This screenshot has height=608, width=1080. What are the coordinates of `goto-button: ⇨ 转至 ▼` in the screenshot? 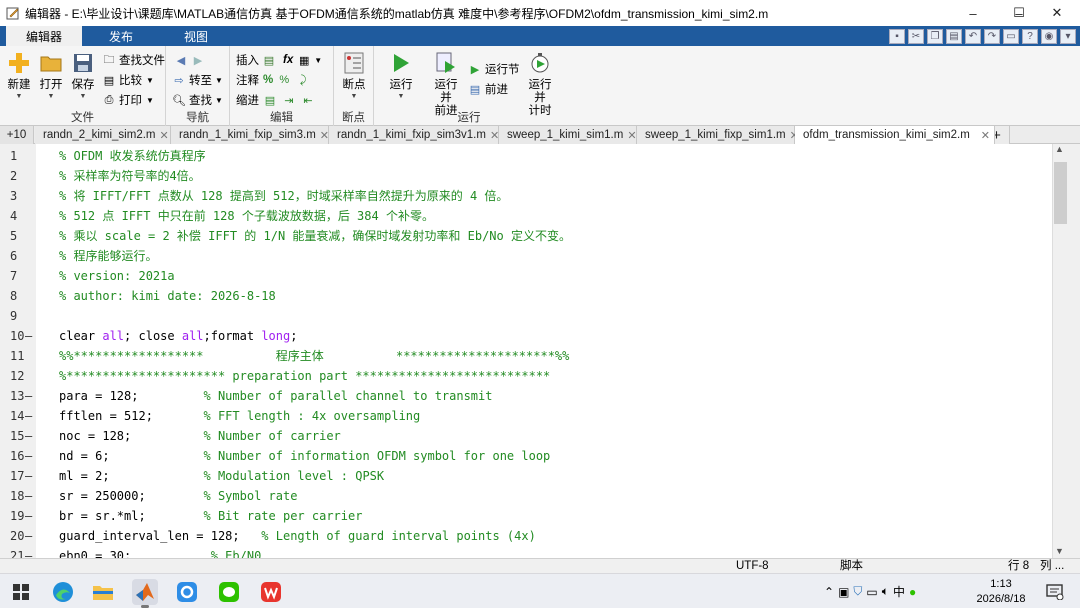 It's located at (197, 80).